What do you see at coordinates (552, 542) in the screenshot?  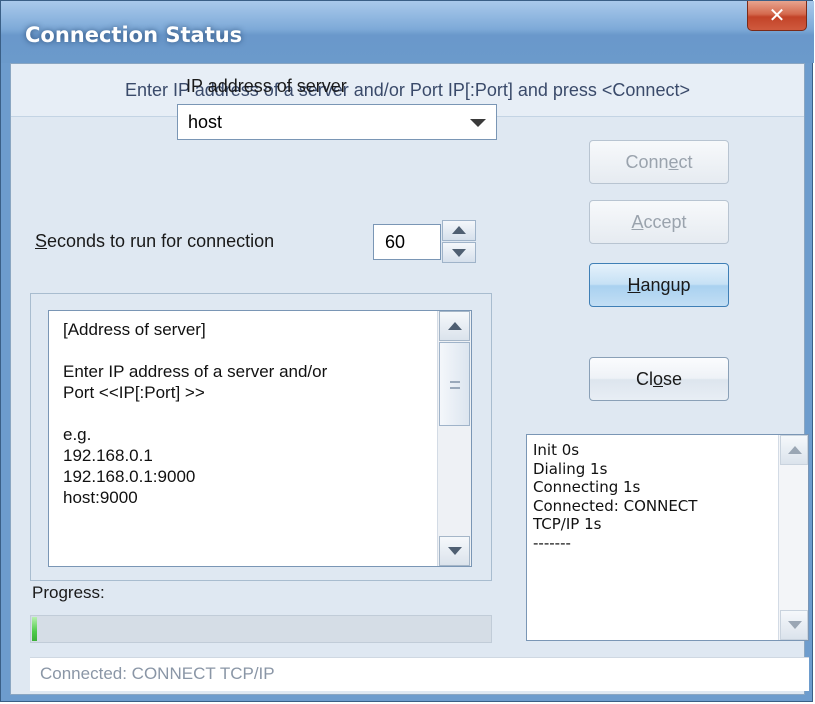 I see `log-line: -------` at bounding box center [552, 542].